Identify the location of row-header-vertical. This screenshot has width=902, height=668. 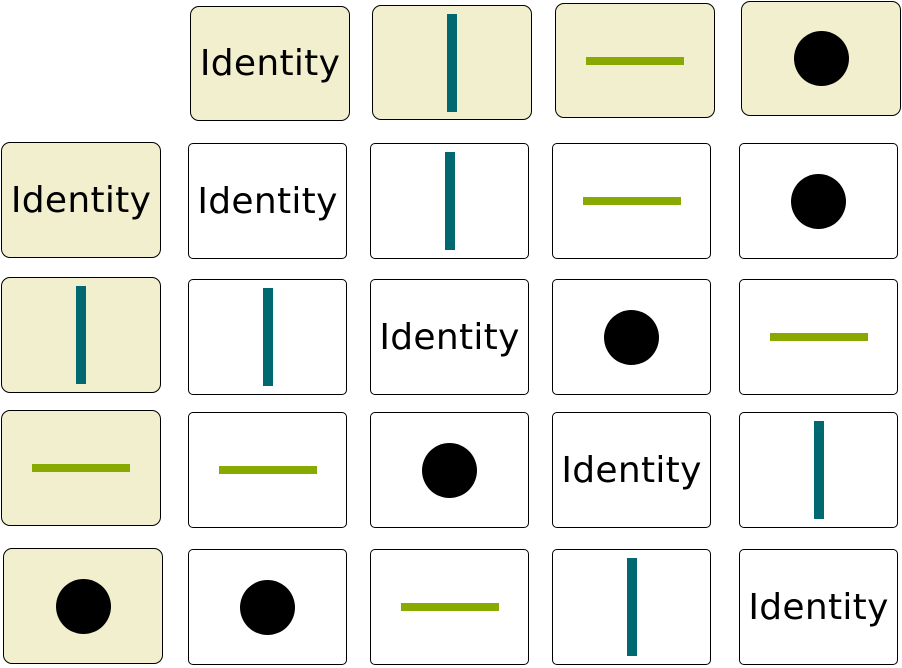
(81, 335).